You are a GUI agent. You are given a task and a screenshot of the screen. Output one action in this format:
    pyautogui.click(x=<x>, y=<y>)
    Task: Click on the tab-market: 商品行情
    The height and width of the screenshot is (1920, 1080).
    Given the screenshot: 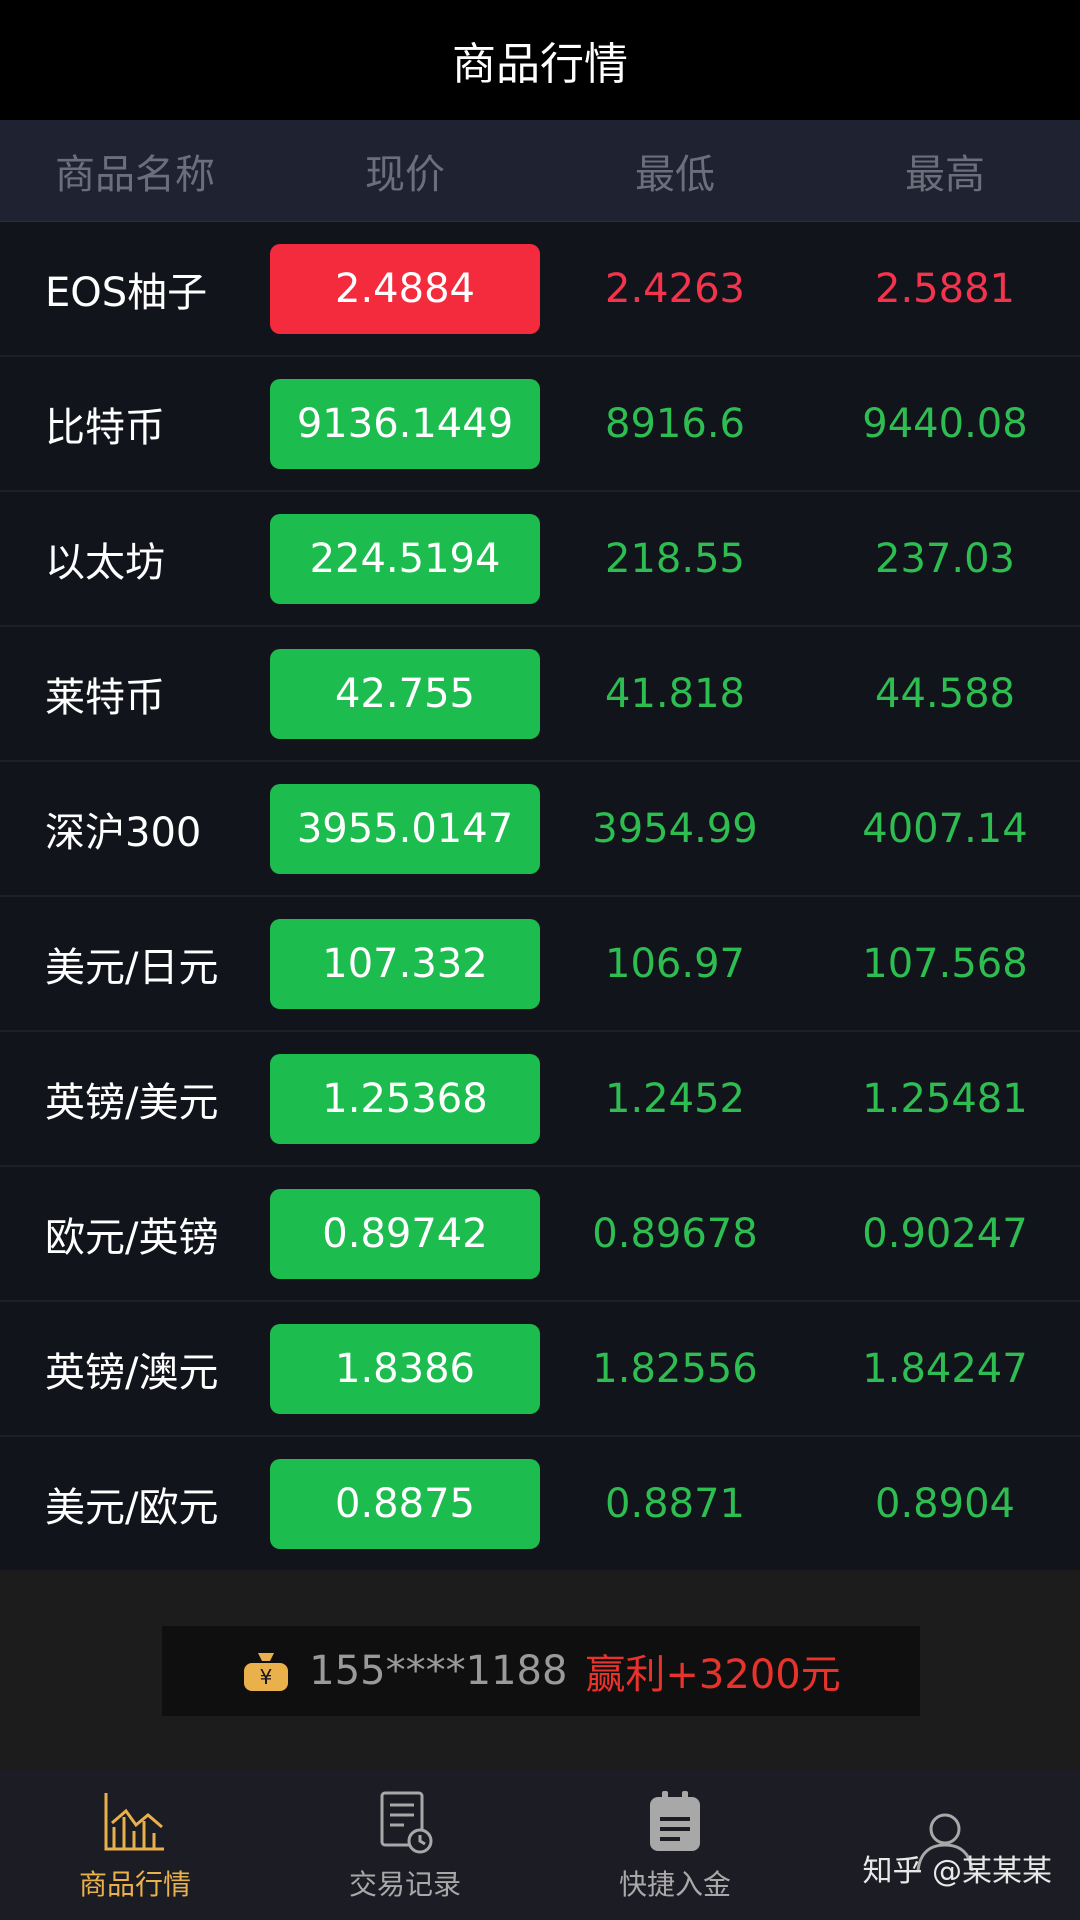 What is the action you would take?
    pyautogui.click(x=135, y=1845)
    